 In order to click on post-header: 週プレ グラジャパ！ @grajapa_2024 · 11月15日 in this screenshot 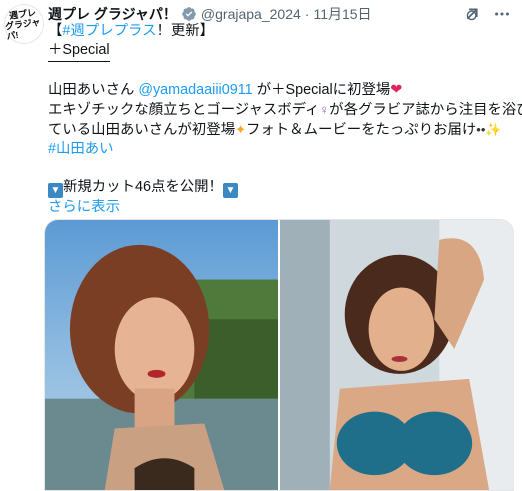, I will do `click(280, 14)`.